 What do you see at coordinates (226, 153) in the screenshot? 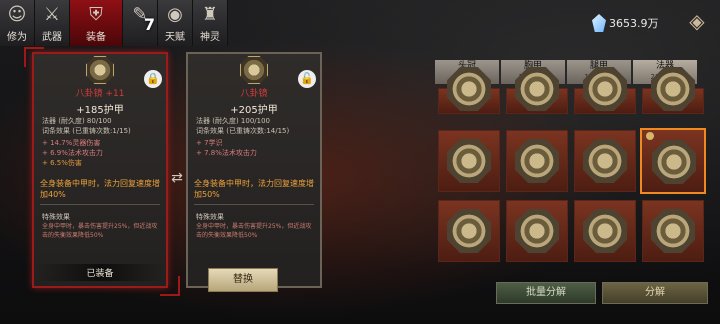
I see `affix-line: + 7.8%法术攻击力` at bounding box center [226, 153].